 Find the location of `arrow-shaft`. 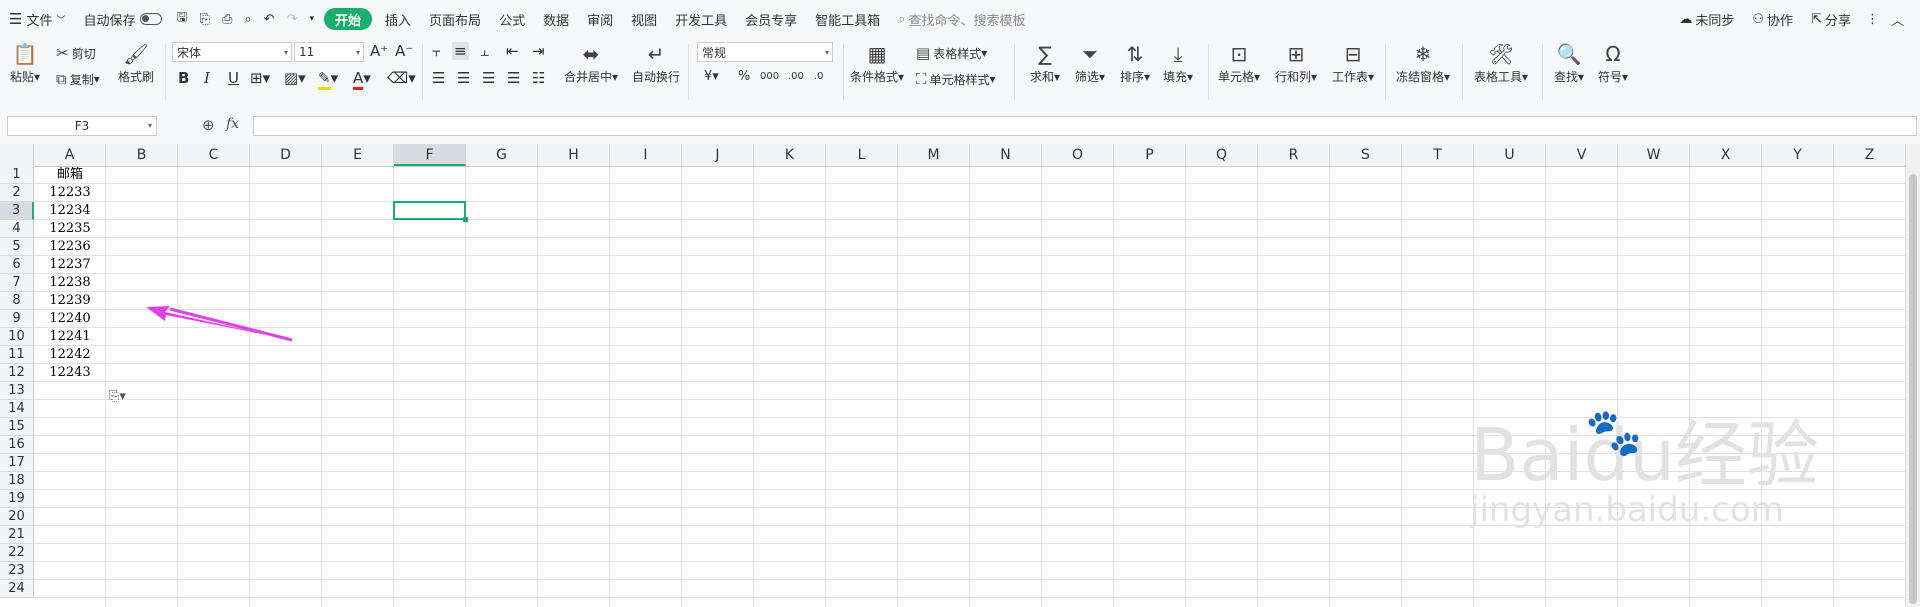

arrow-shaft is located at coordinates (231, 324).